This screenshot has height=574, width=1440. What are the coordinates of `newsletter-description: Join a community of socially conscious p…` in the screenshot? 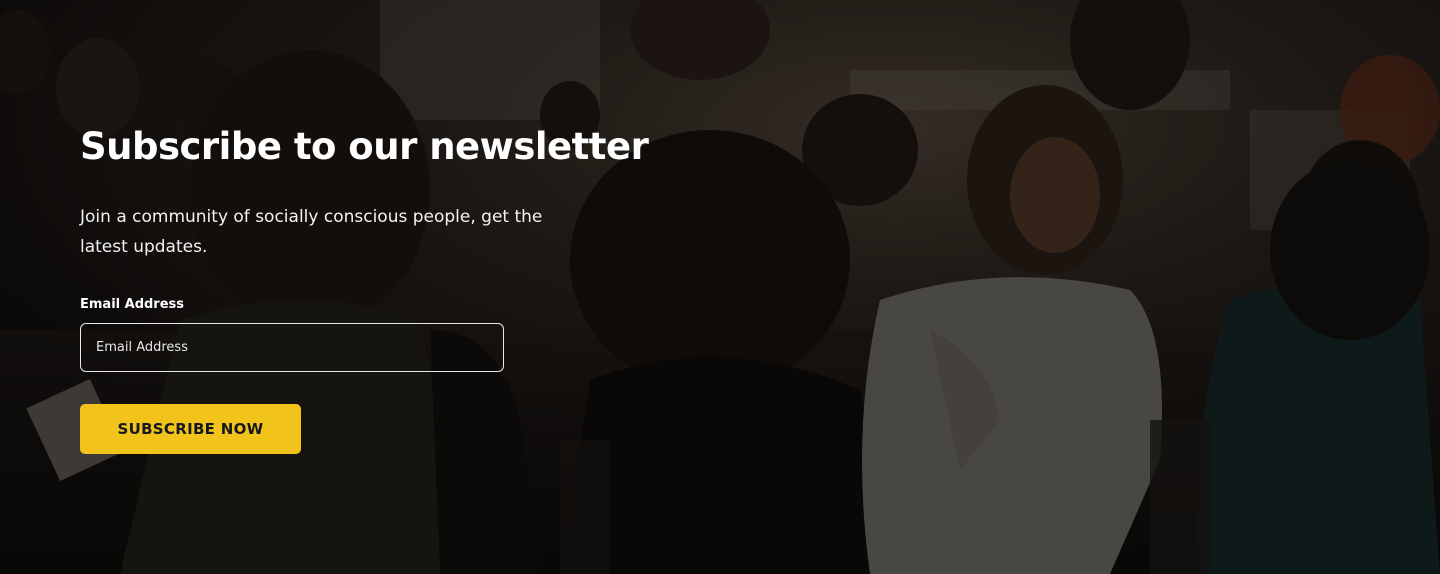 It's located at (311, 232).